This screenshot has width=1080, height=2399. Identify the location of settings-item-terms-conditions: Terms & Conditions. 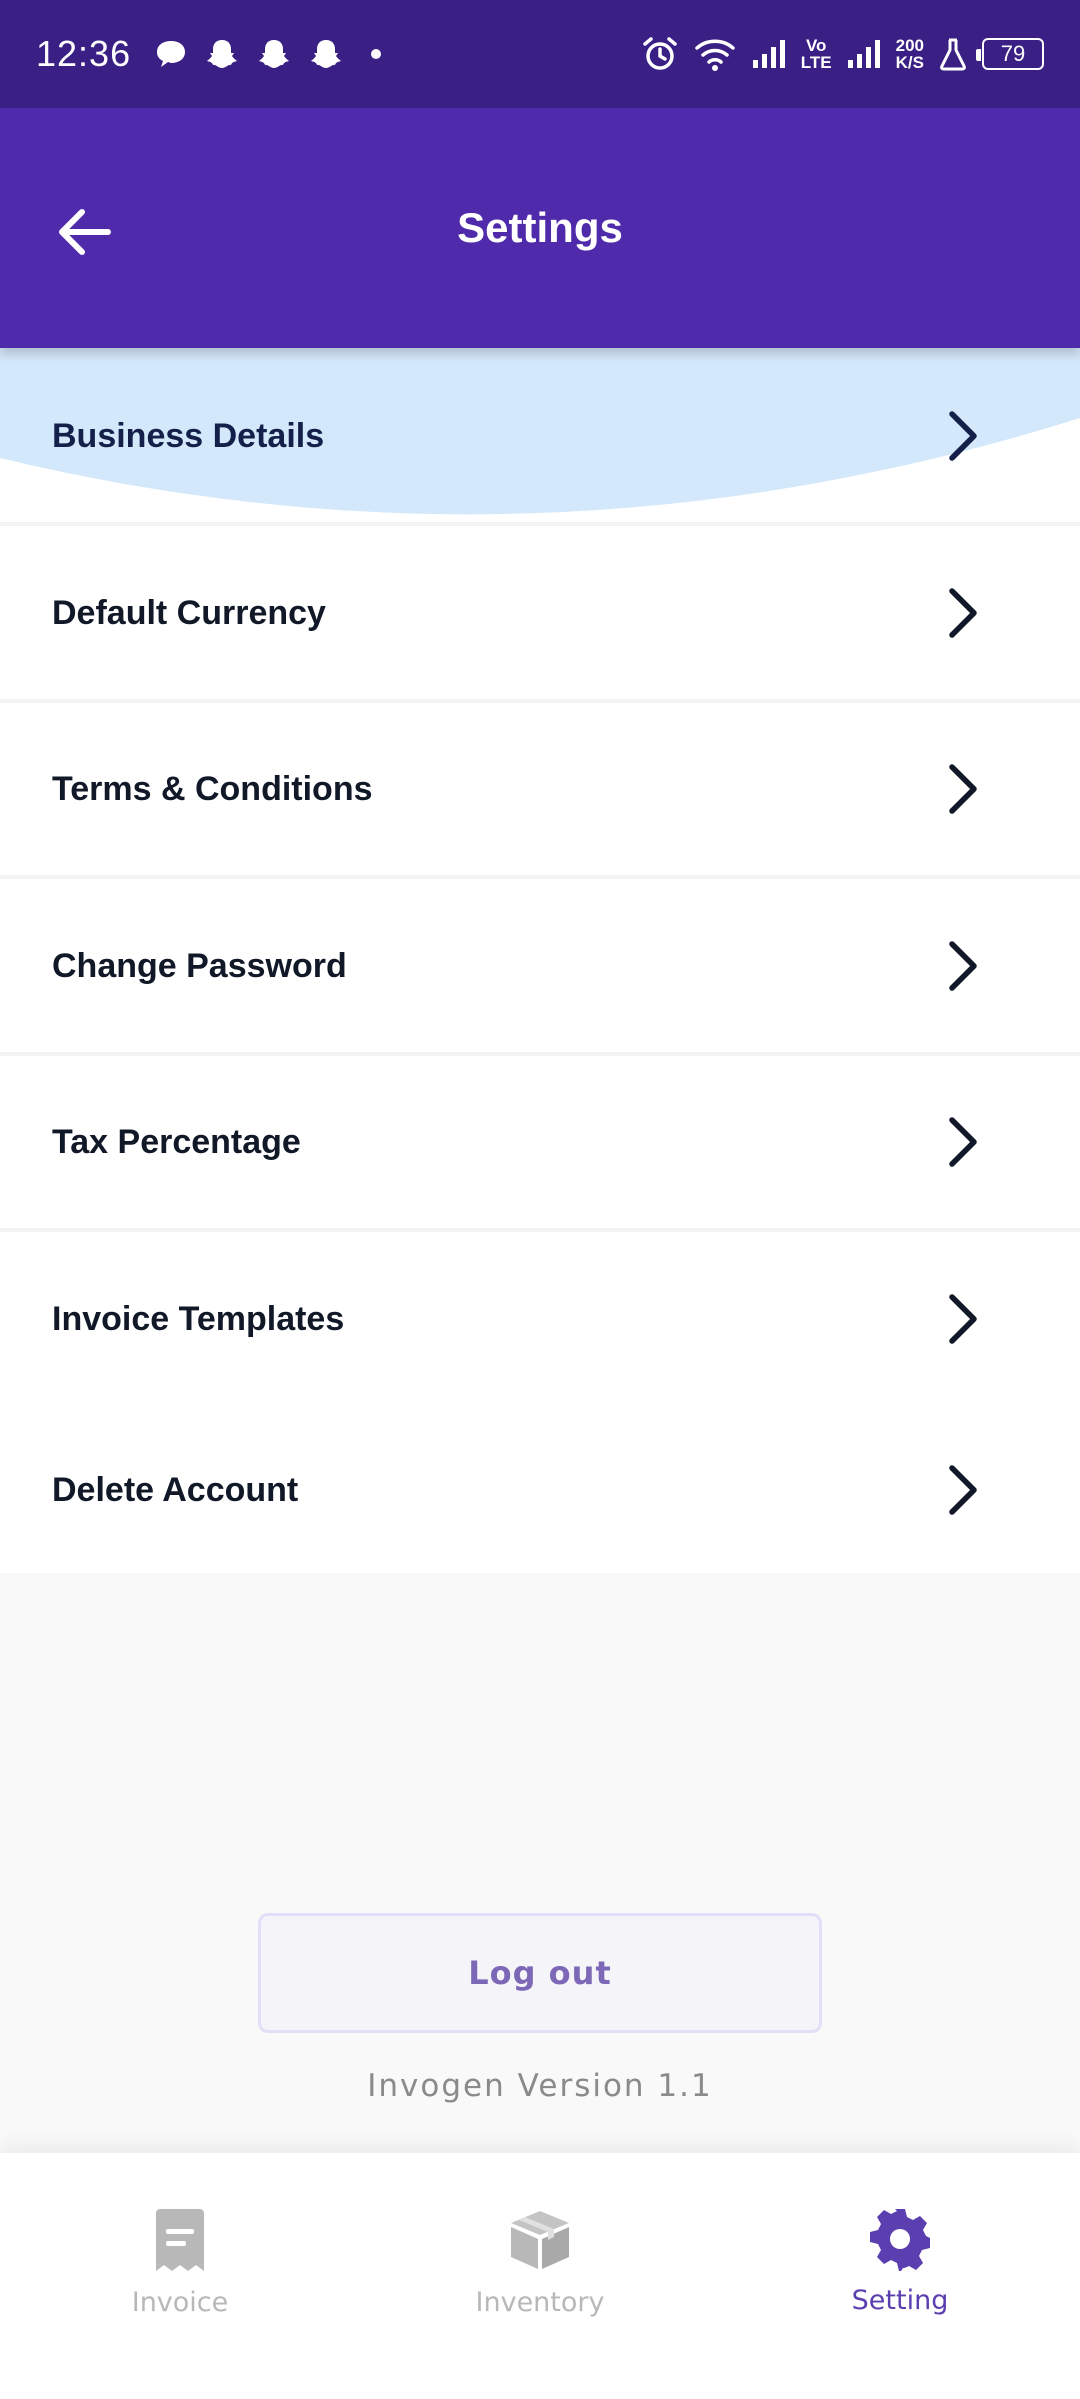
(540, 789).